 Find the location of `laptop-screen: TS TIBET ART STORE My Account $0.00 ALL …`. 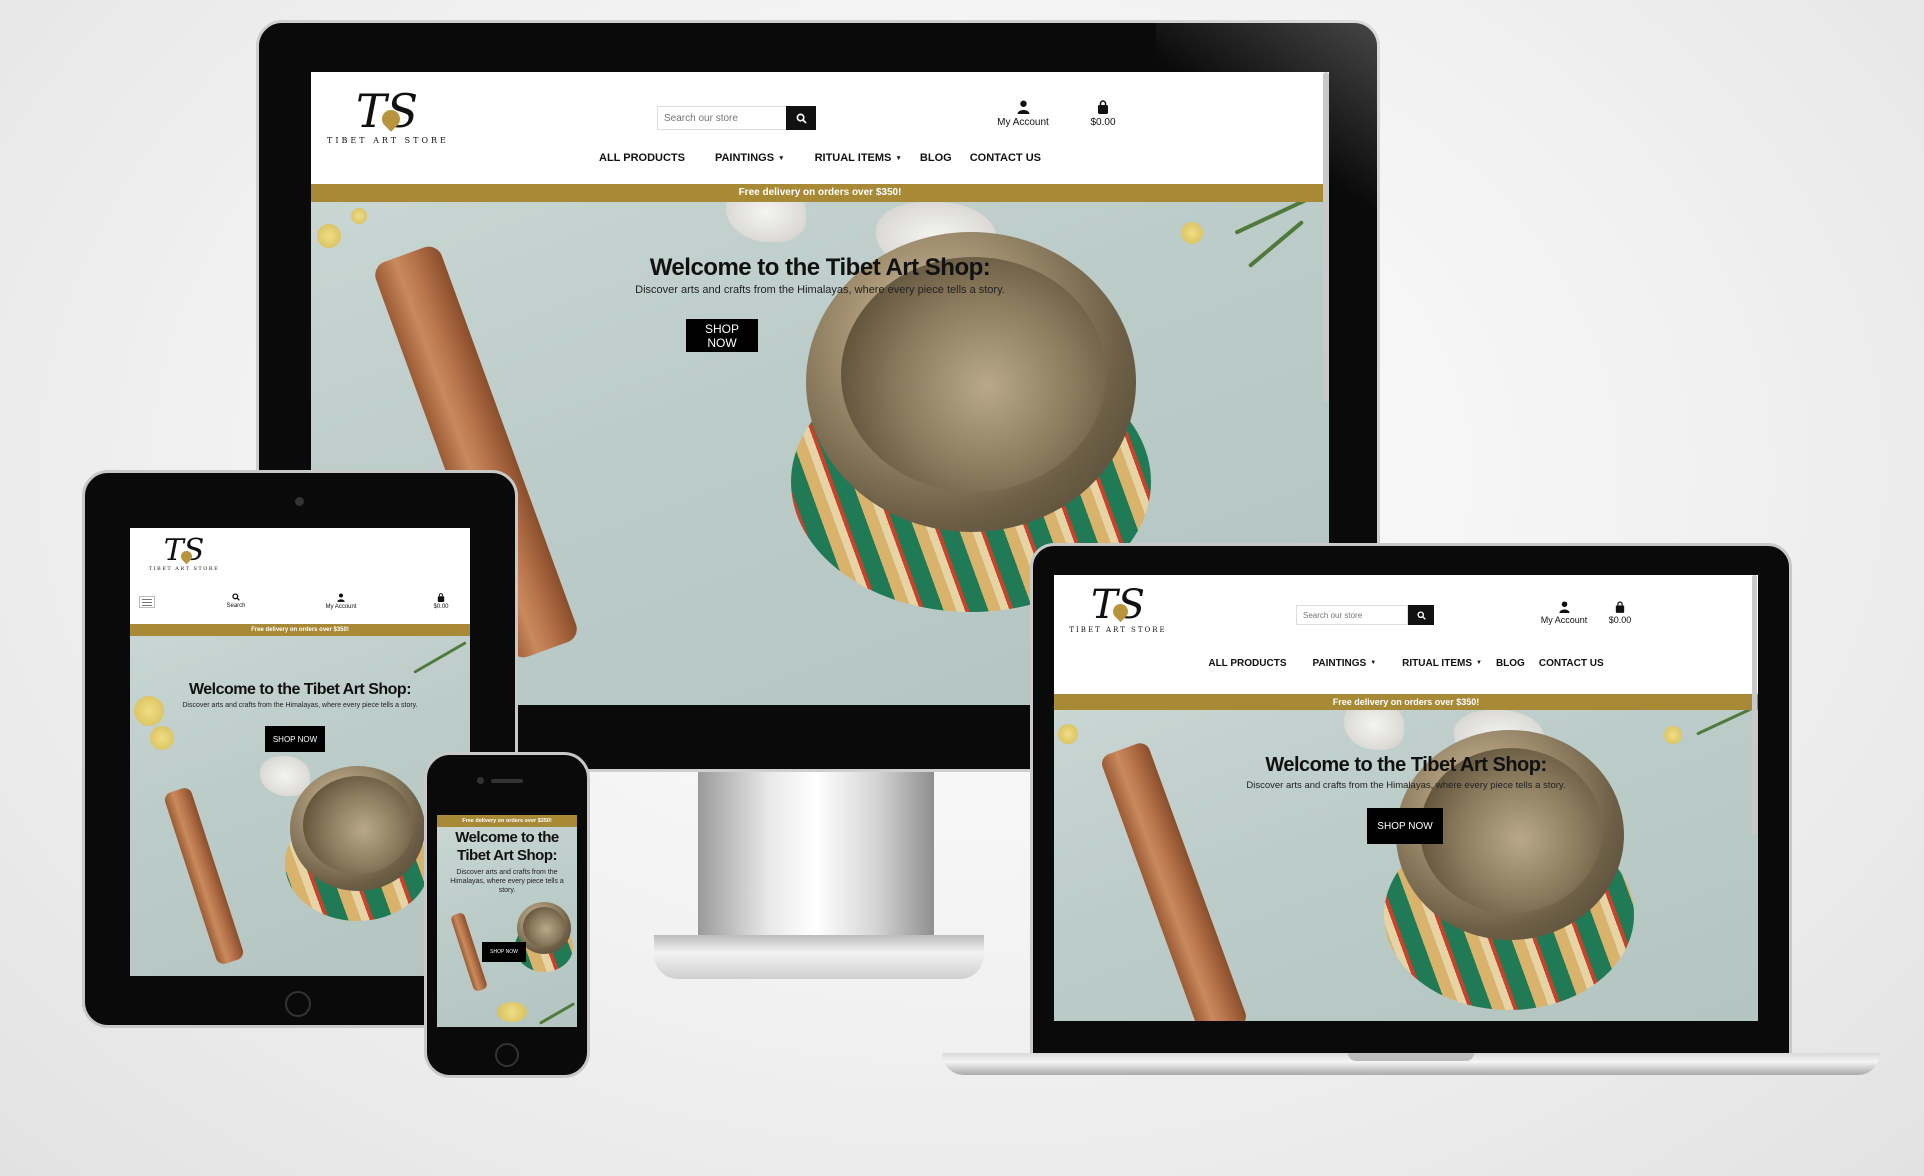

laptop-screen: TS TIBET ART STORE My Account $0.00 ALL … is located at coordinates (1406, 798).